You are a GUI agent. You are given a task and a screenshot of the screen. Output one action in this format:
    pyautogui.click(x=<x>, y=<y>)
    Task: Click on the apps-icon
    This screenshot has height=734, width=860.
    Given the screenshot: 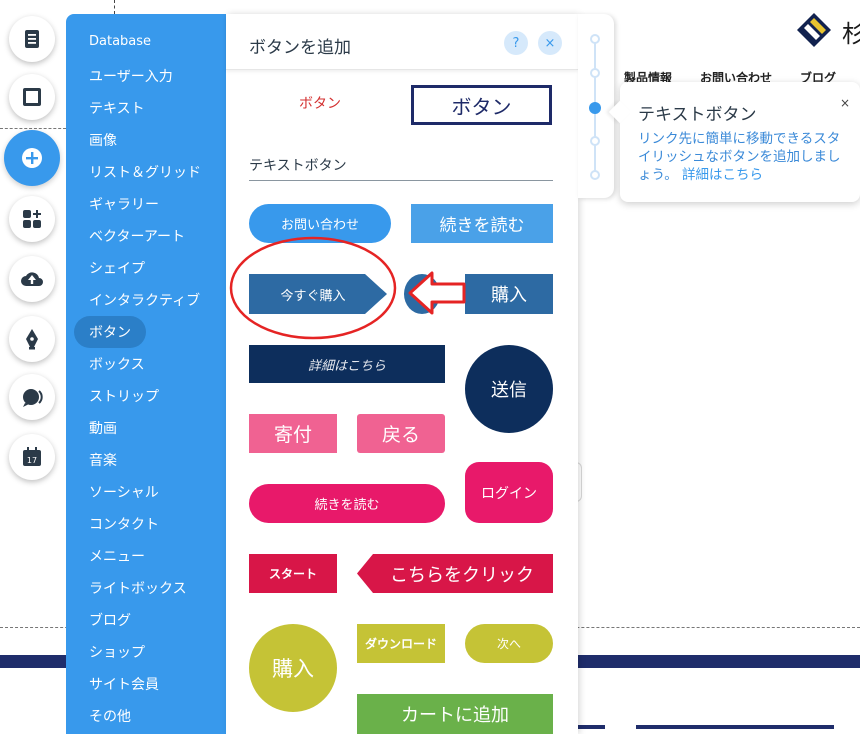 What is the action you would take?
    pyautogui.click(x=32, y=219)
    